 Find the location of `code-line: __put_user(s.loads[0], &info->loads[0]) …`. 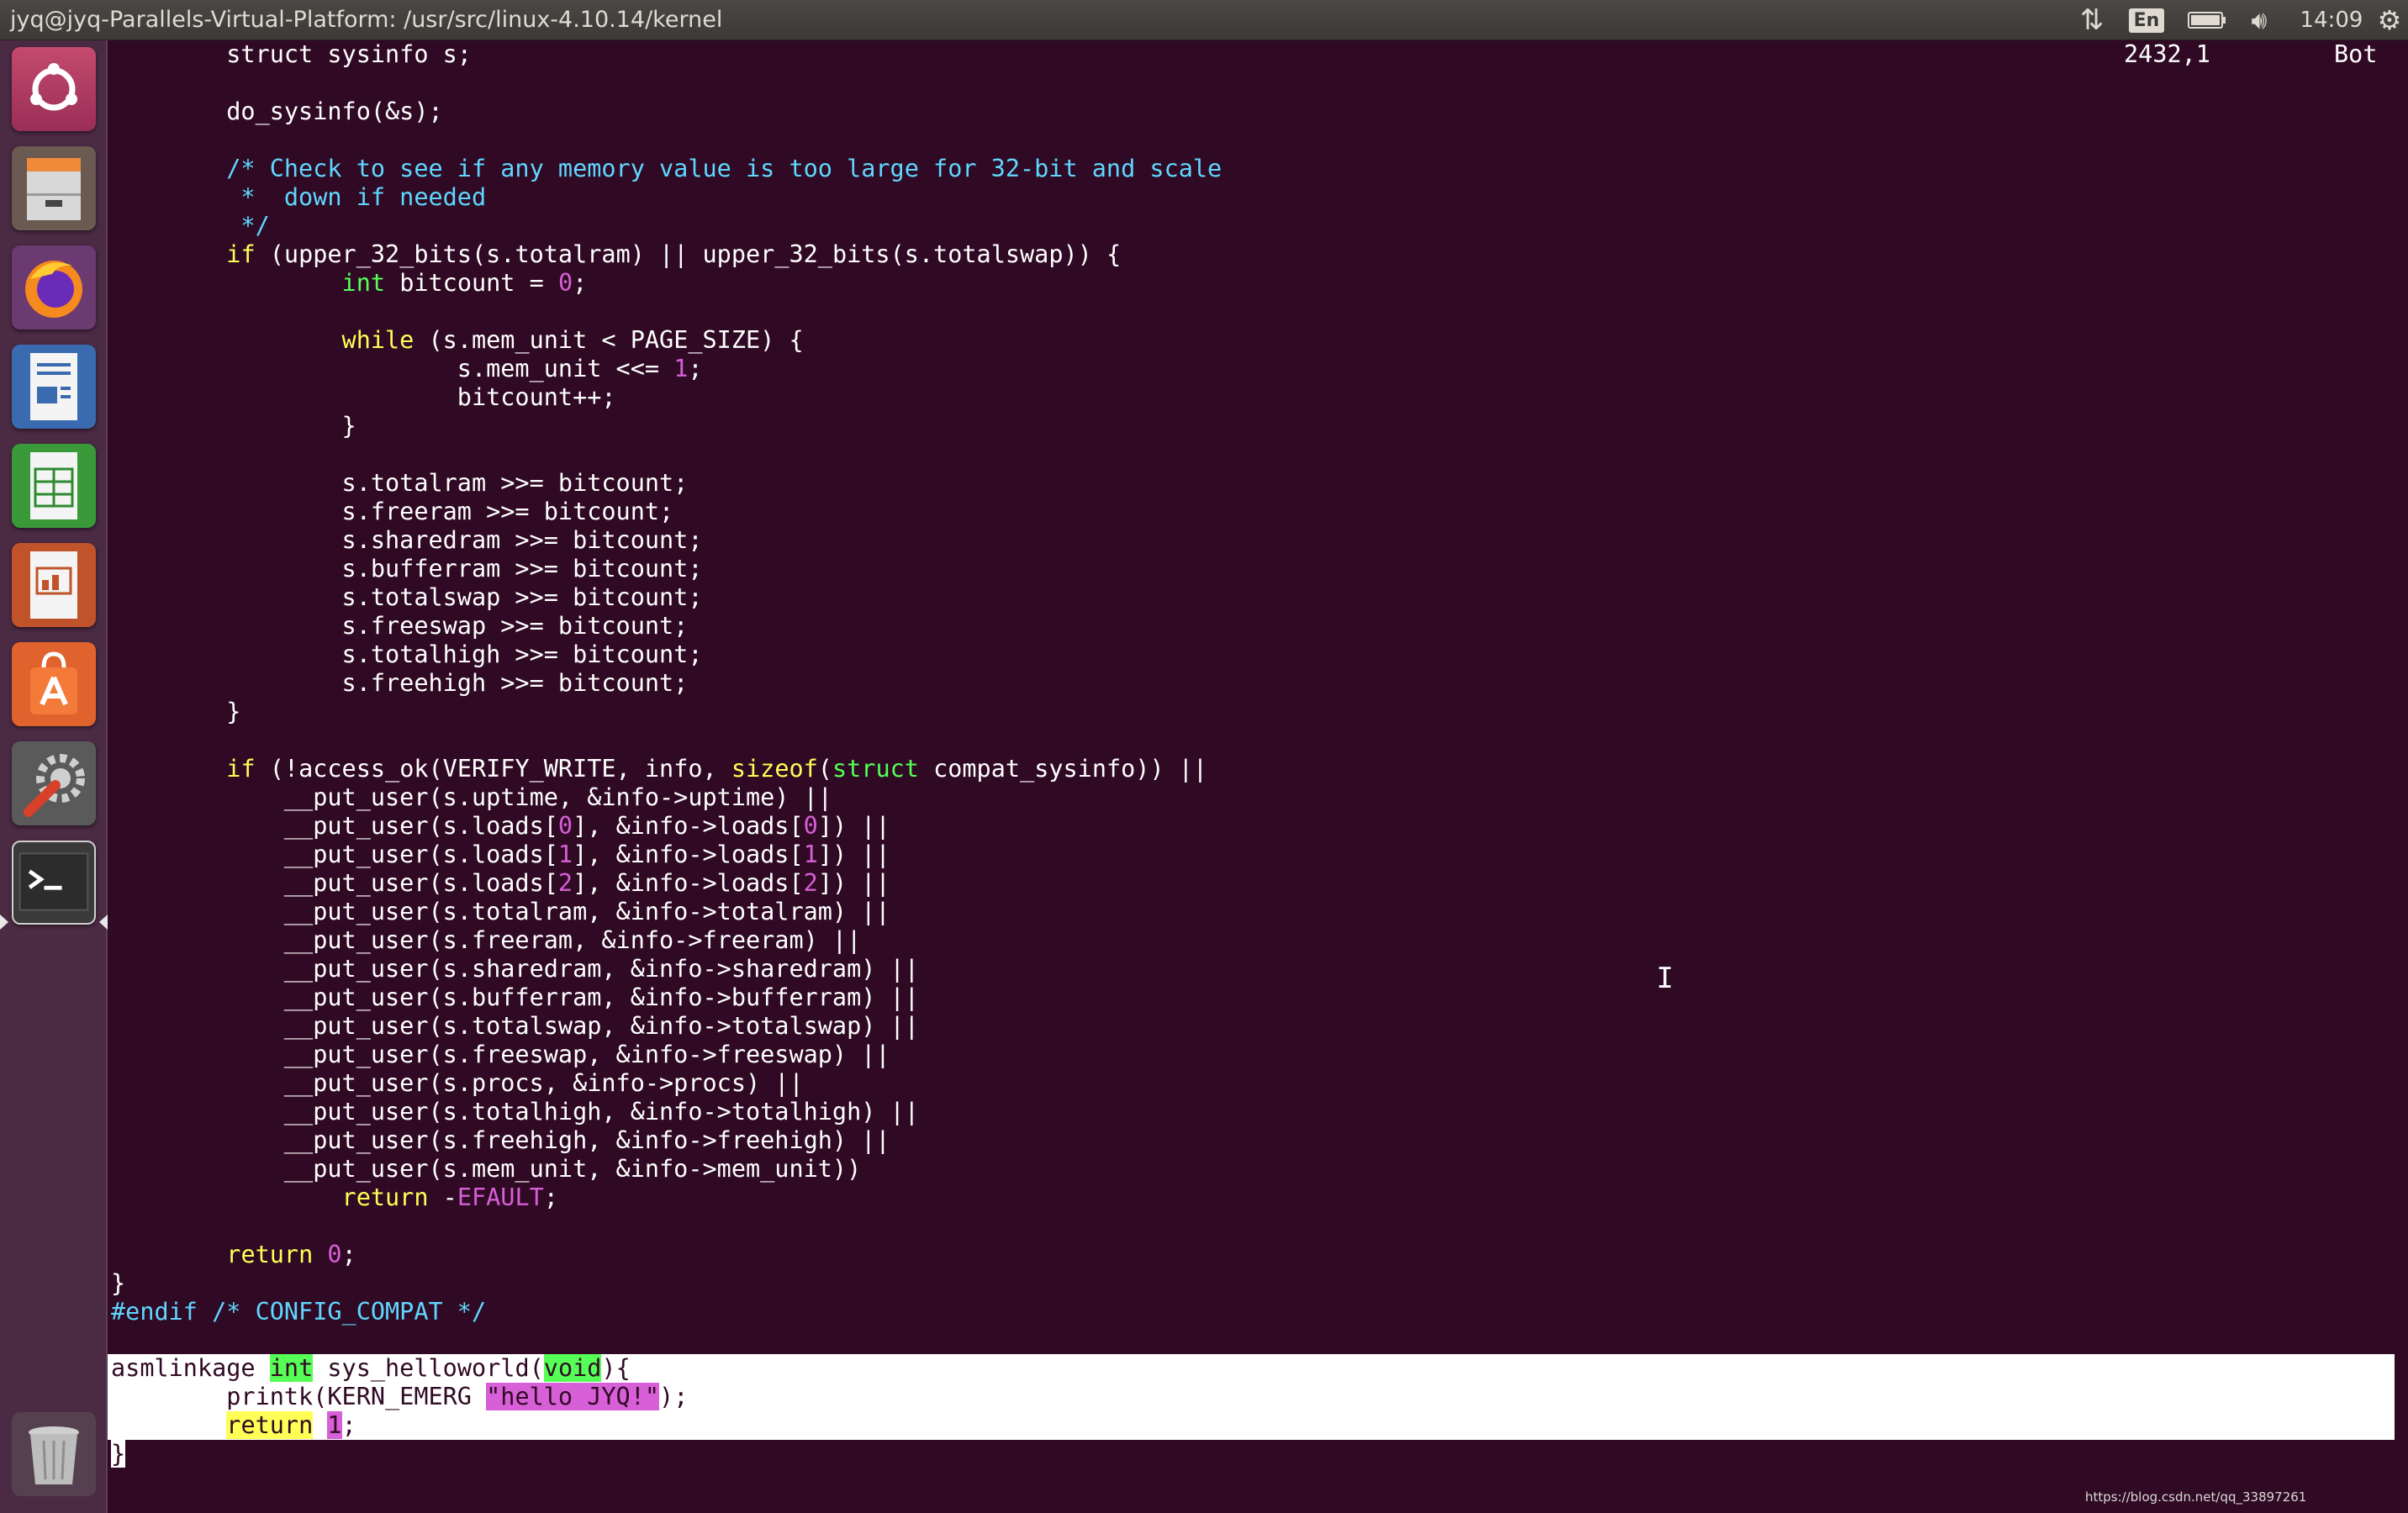

code-line: __put_user(s.loads[0], &info->loads[0]) … is located at coordinates (667, 826).